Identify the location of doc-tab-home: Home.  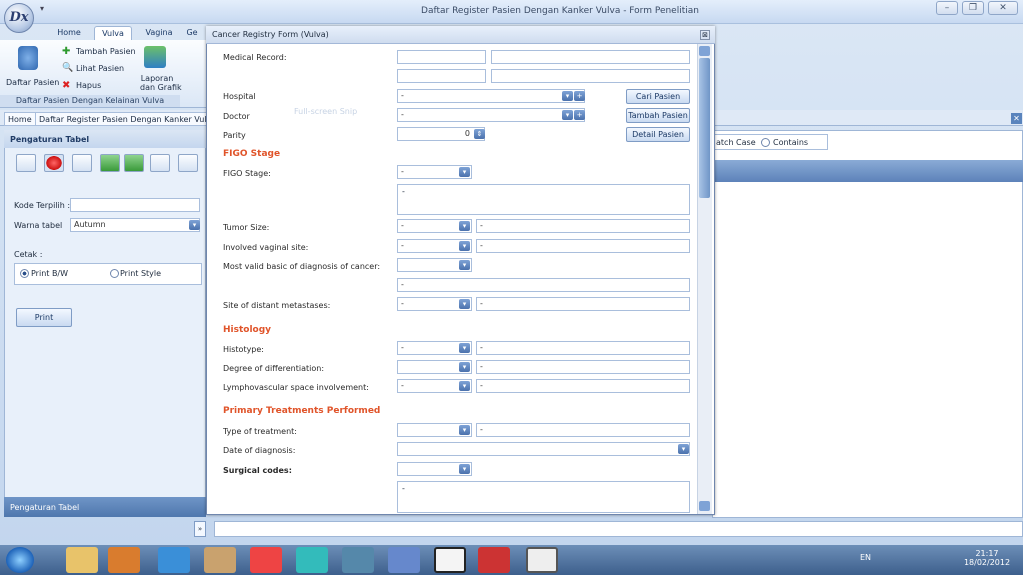
(20, 119).